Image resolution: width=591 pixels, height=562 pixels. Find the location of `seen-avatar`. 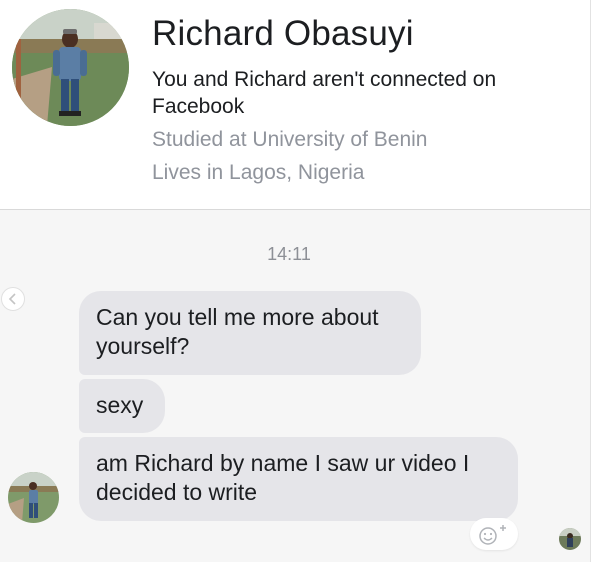

seen-avatar is located at coordinates (570, 539).